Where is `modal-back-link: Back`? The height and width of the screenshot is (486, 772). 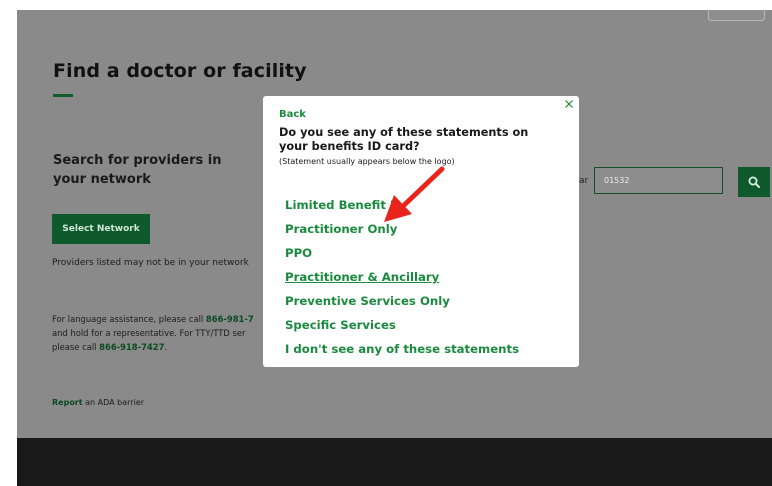 modal-back-link: Back is located at coordinates (292, 114).